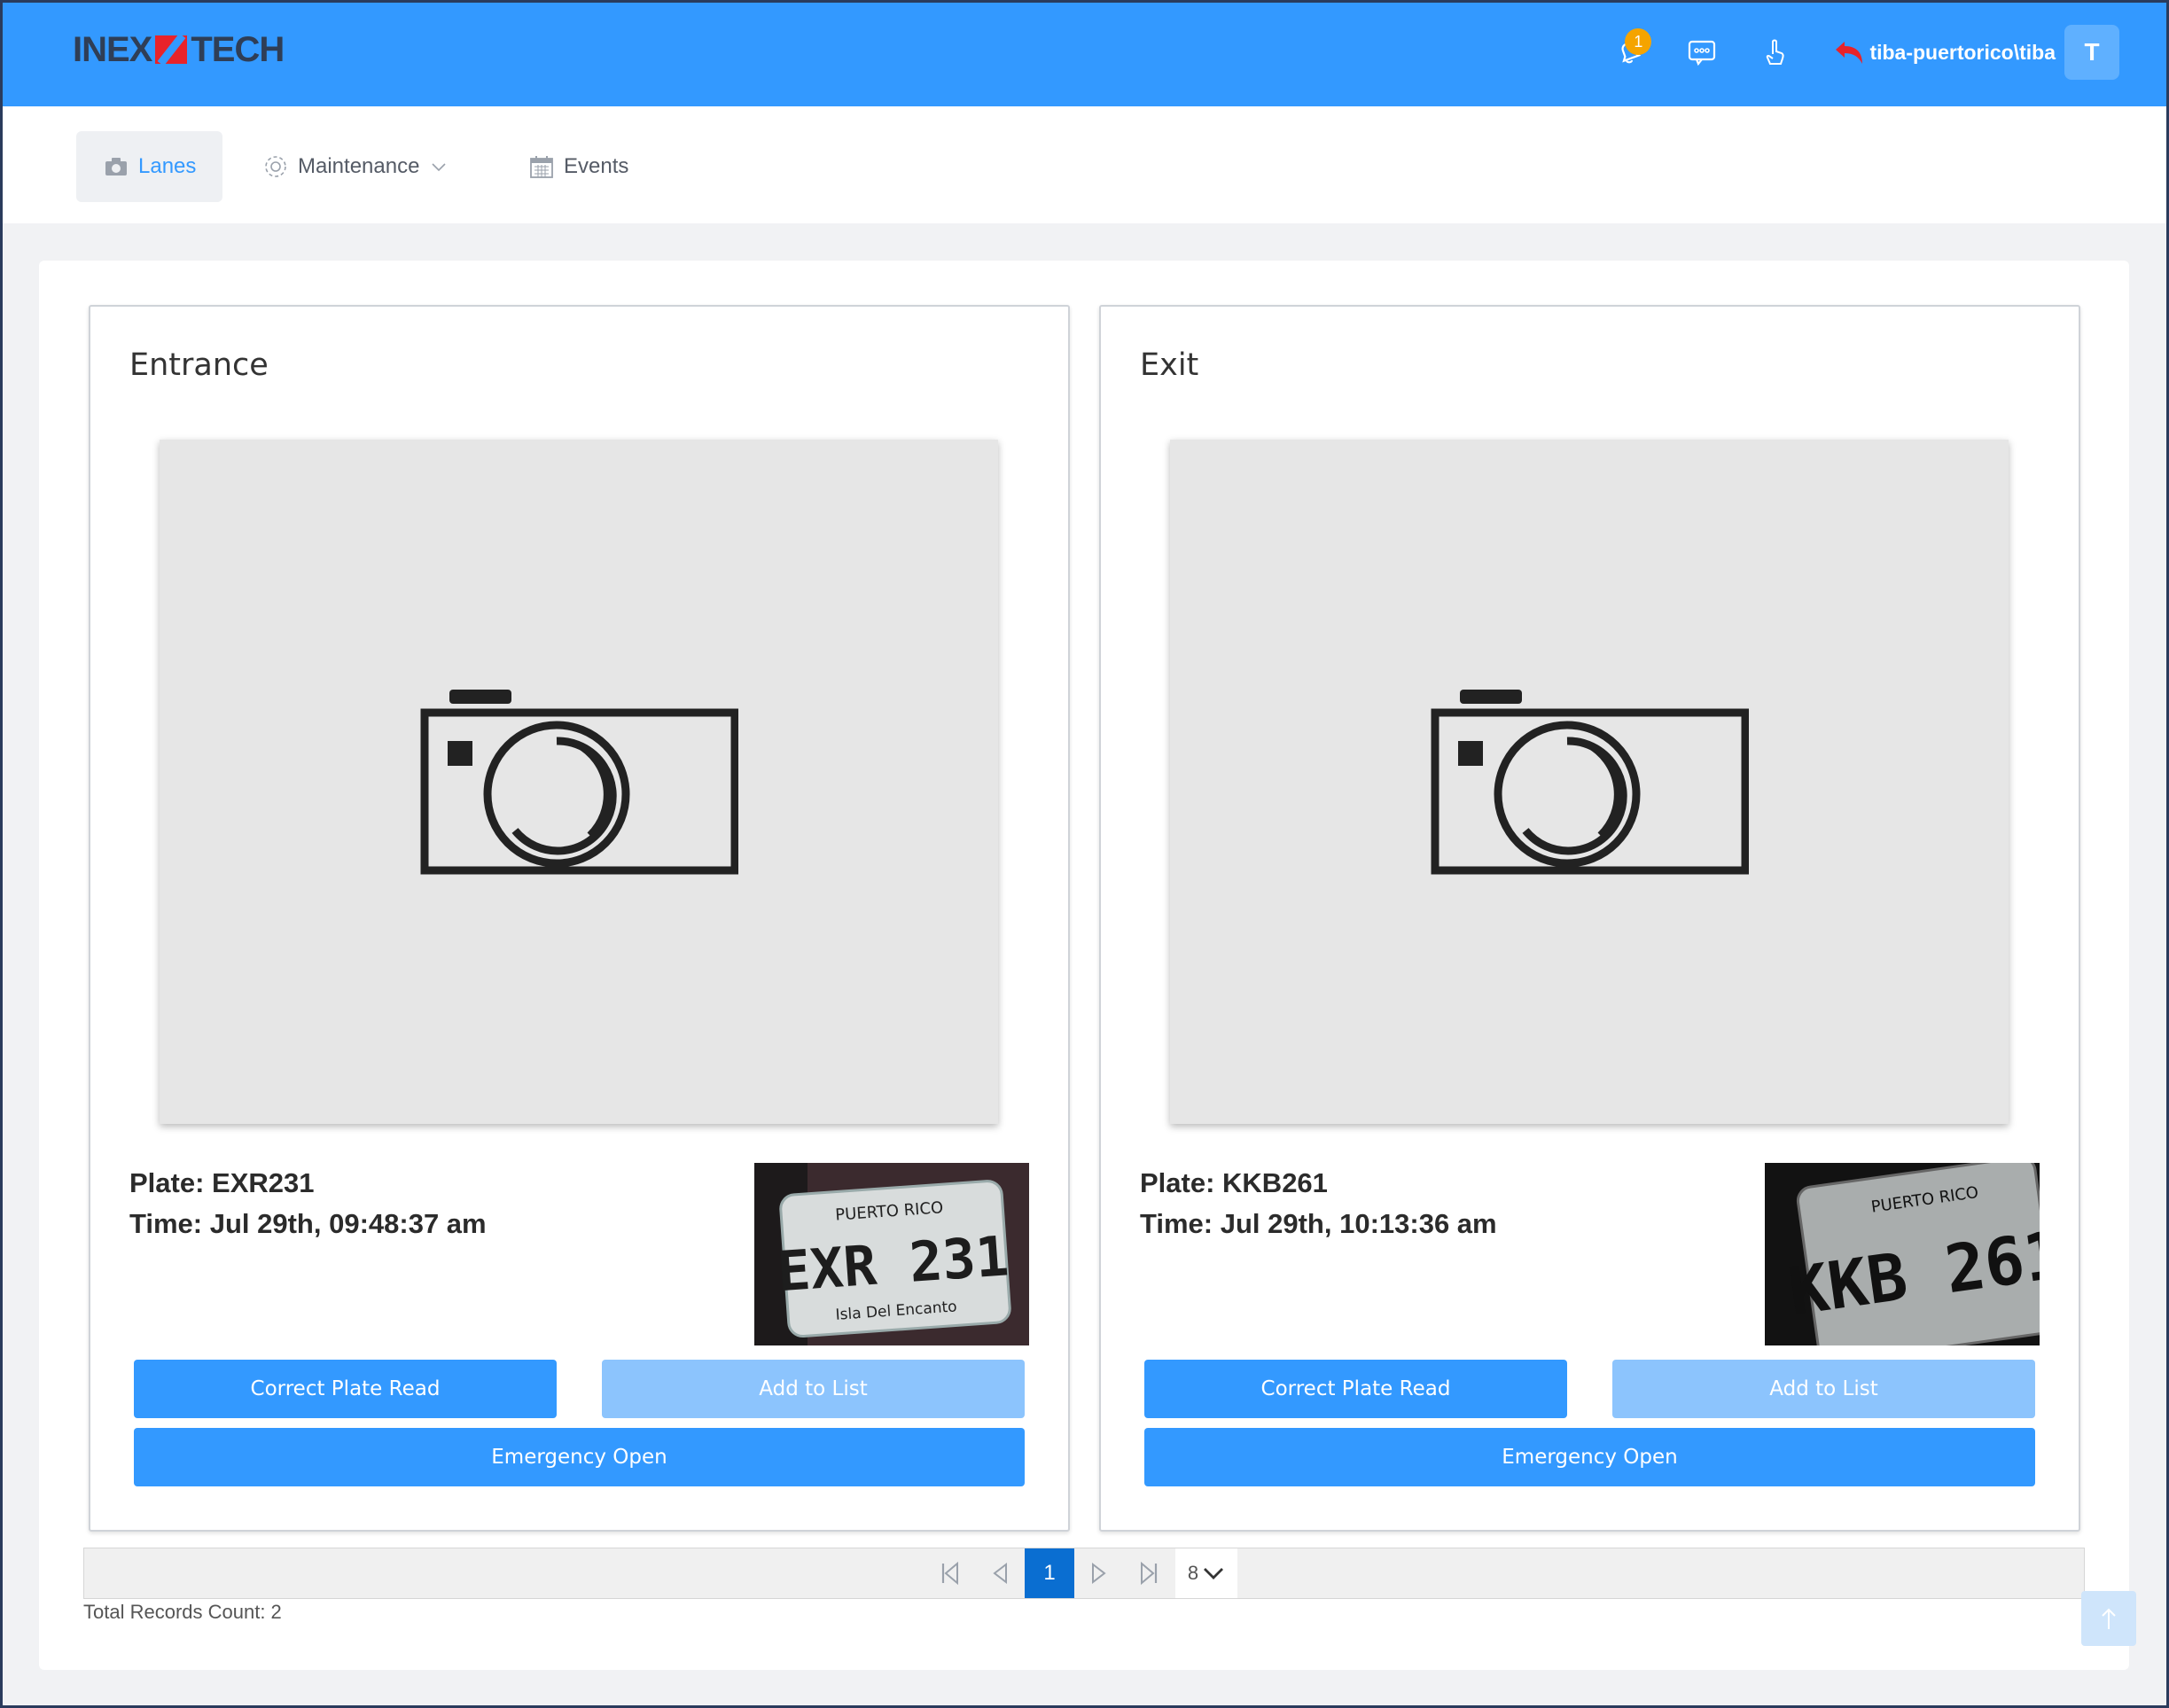  I want to click on tab-maintenance-label: Maintenance, so click(359, 166).